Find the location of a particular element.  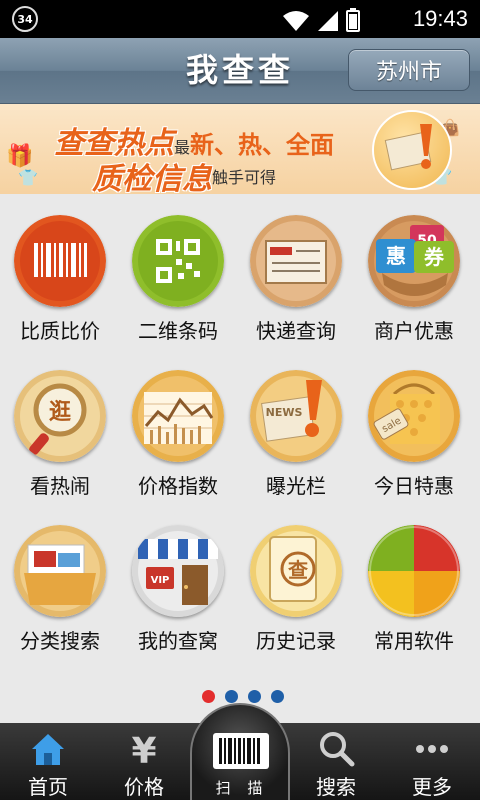

grid-item-express: 快递查询 is located at coordinates (296, 275).